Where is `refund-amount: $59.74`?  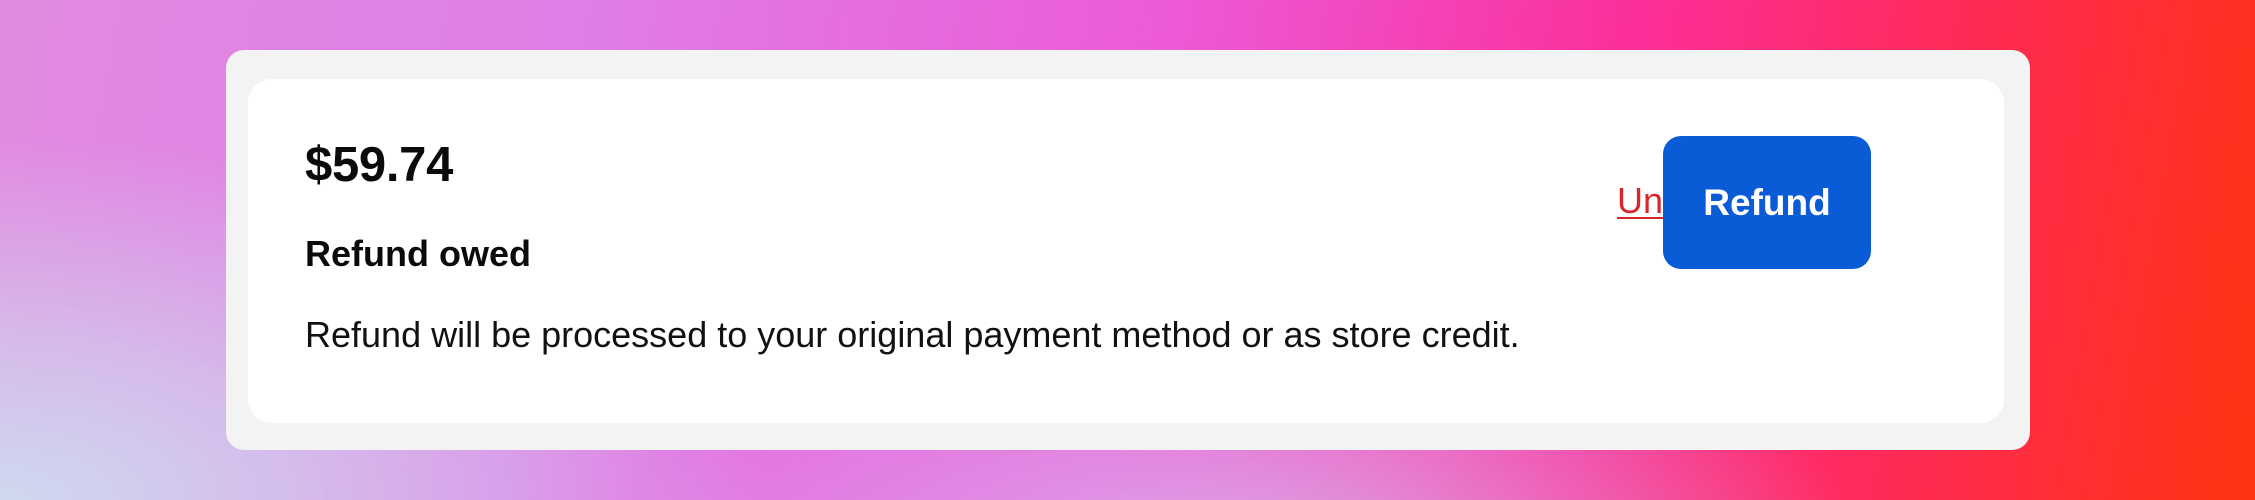 refund-amount: $59.74 is located at coordinates (379, 165).